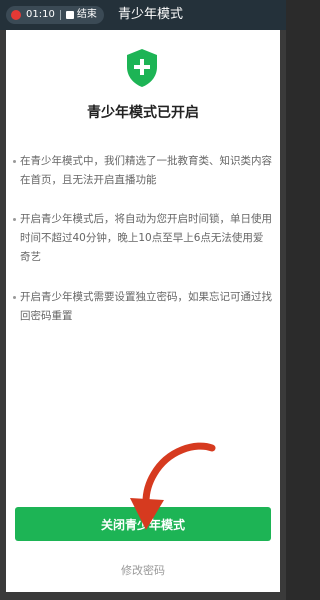 This screenshot has height=600, width=320. Describe the element at coordinates (16, 15) in the screenshot. I see `record-dot-icon` at that location.